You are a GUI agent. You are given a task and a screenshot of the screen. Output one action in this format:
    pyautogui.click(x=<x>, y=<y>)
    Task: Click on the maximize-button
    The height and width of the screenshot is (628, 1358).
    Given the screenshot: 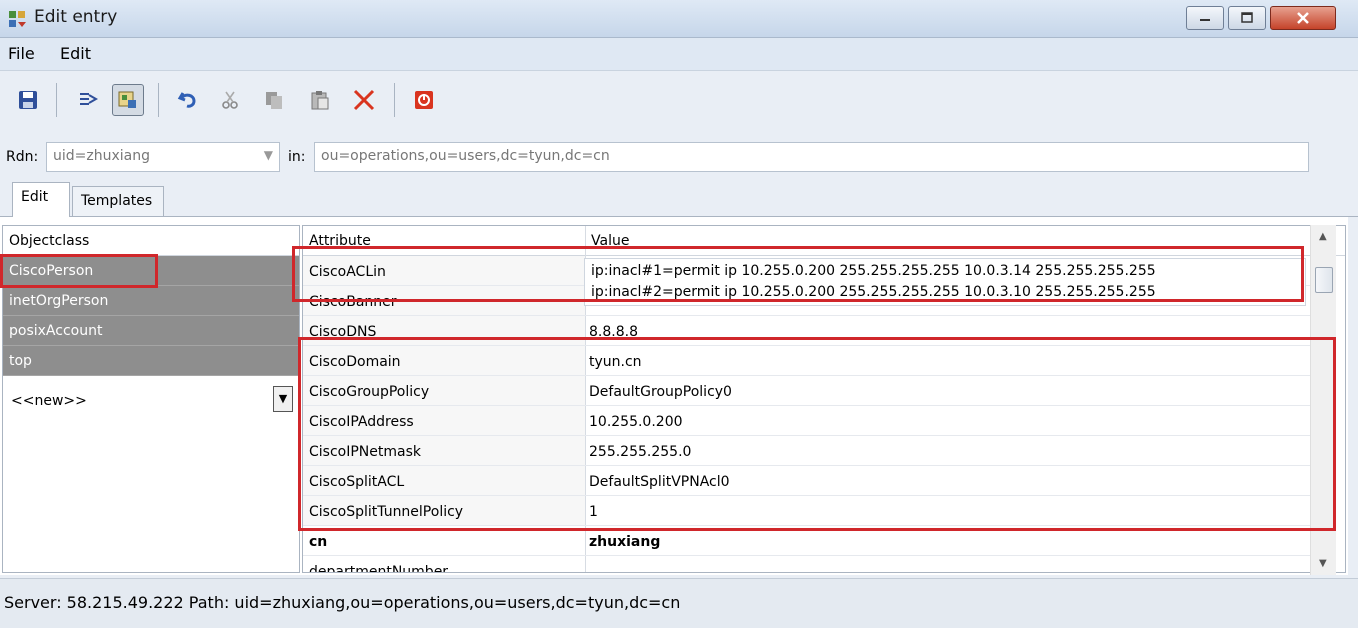 What is the action you would take?
    pyautogui.click(x=1247, y=18)
    